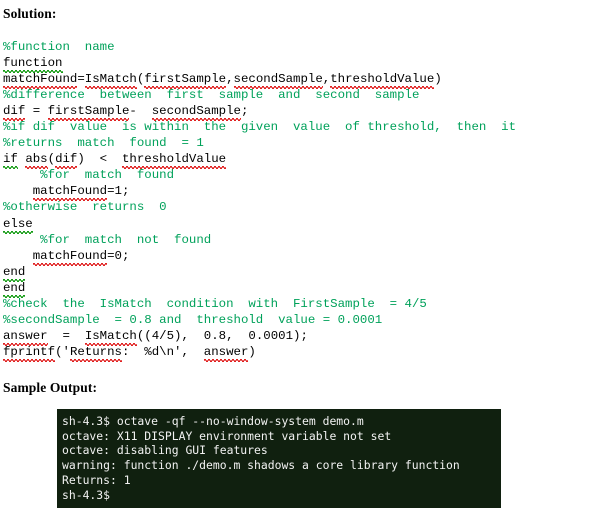 Image resolution: width=608 pixels, height=524 pixels. I want to click on code-line: %returns match found = 1, so click(103, 143).